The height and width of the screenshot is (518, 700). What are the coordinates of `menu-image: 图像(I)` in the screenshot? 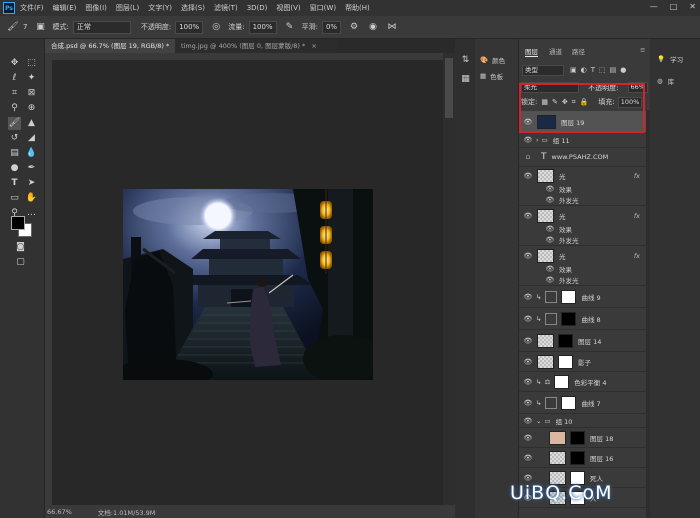 It's located at (96, 8).